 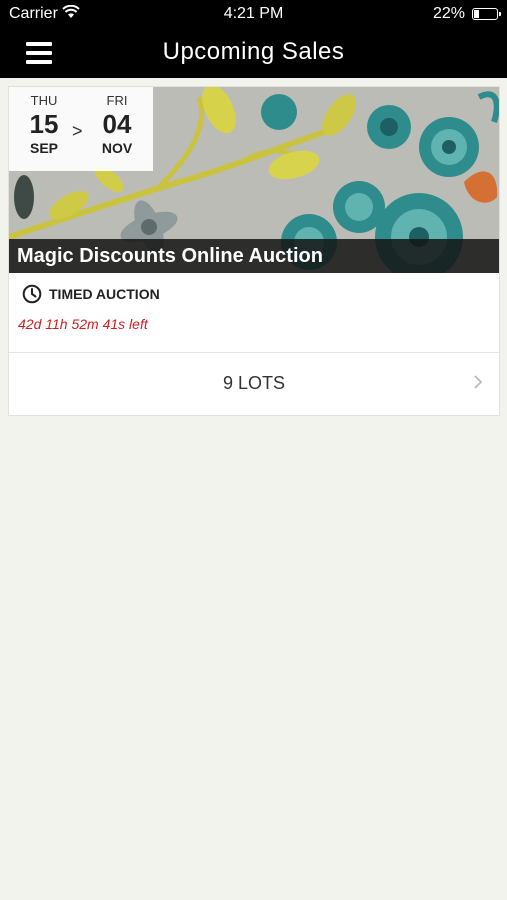 What do you see at coordinates (43, 148) in the screenshot?
I see `start-month: SEP` at bounding box center [43, 148].